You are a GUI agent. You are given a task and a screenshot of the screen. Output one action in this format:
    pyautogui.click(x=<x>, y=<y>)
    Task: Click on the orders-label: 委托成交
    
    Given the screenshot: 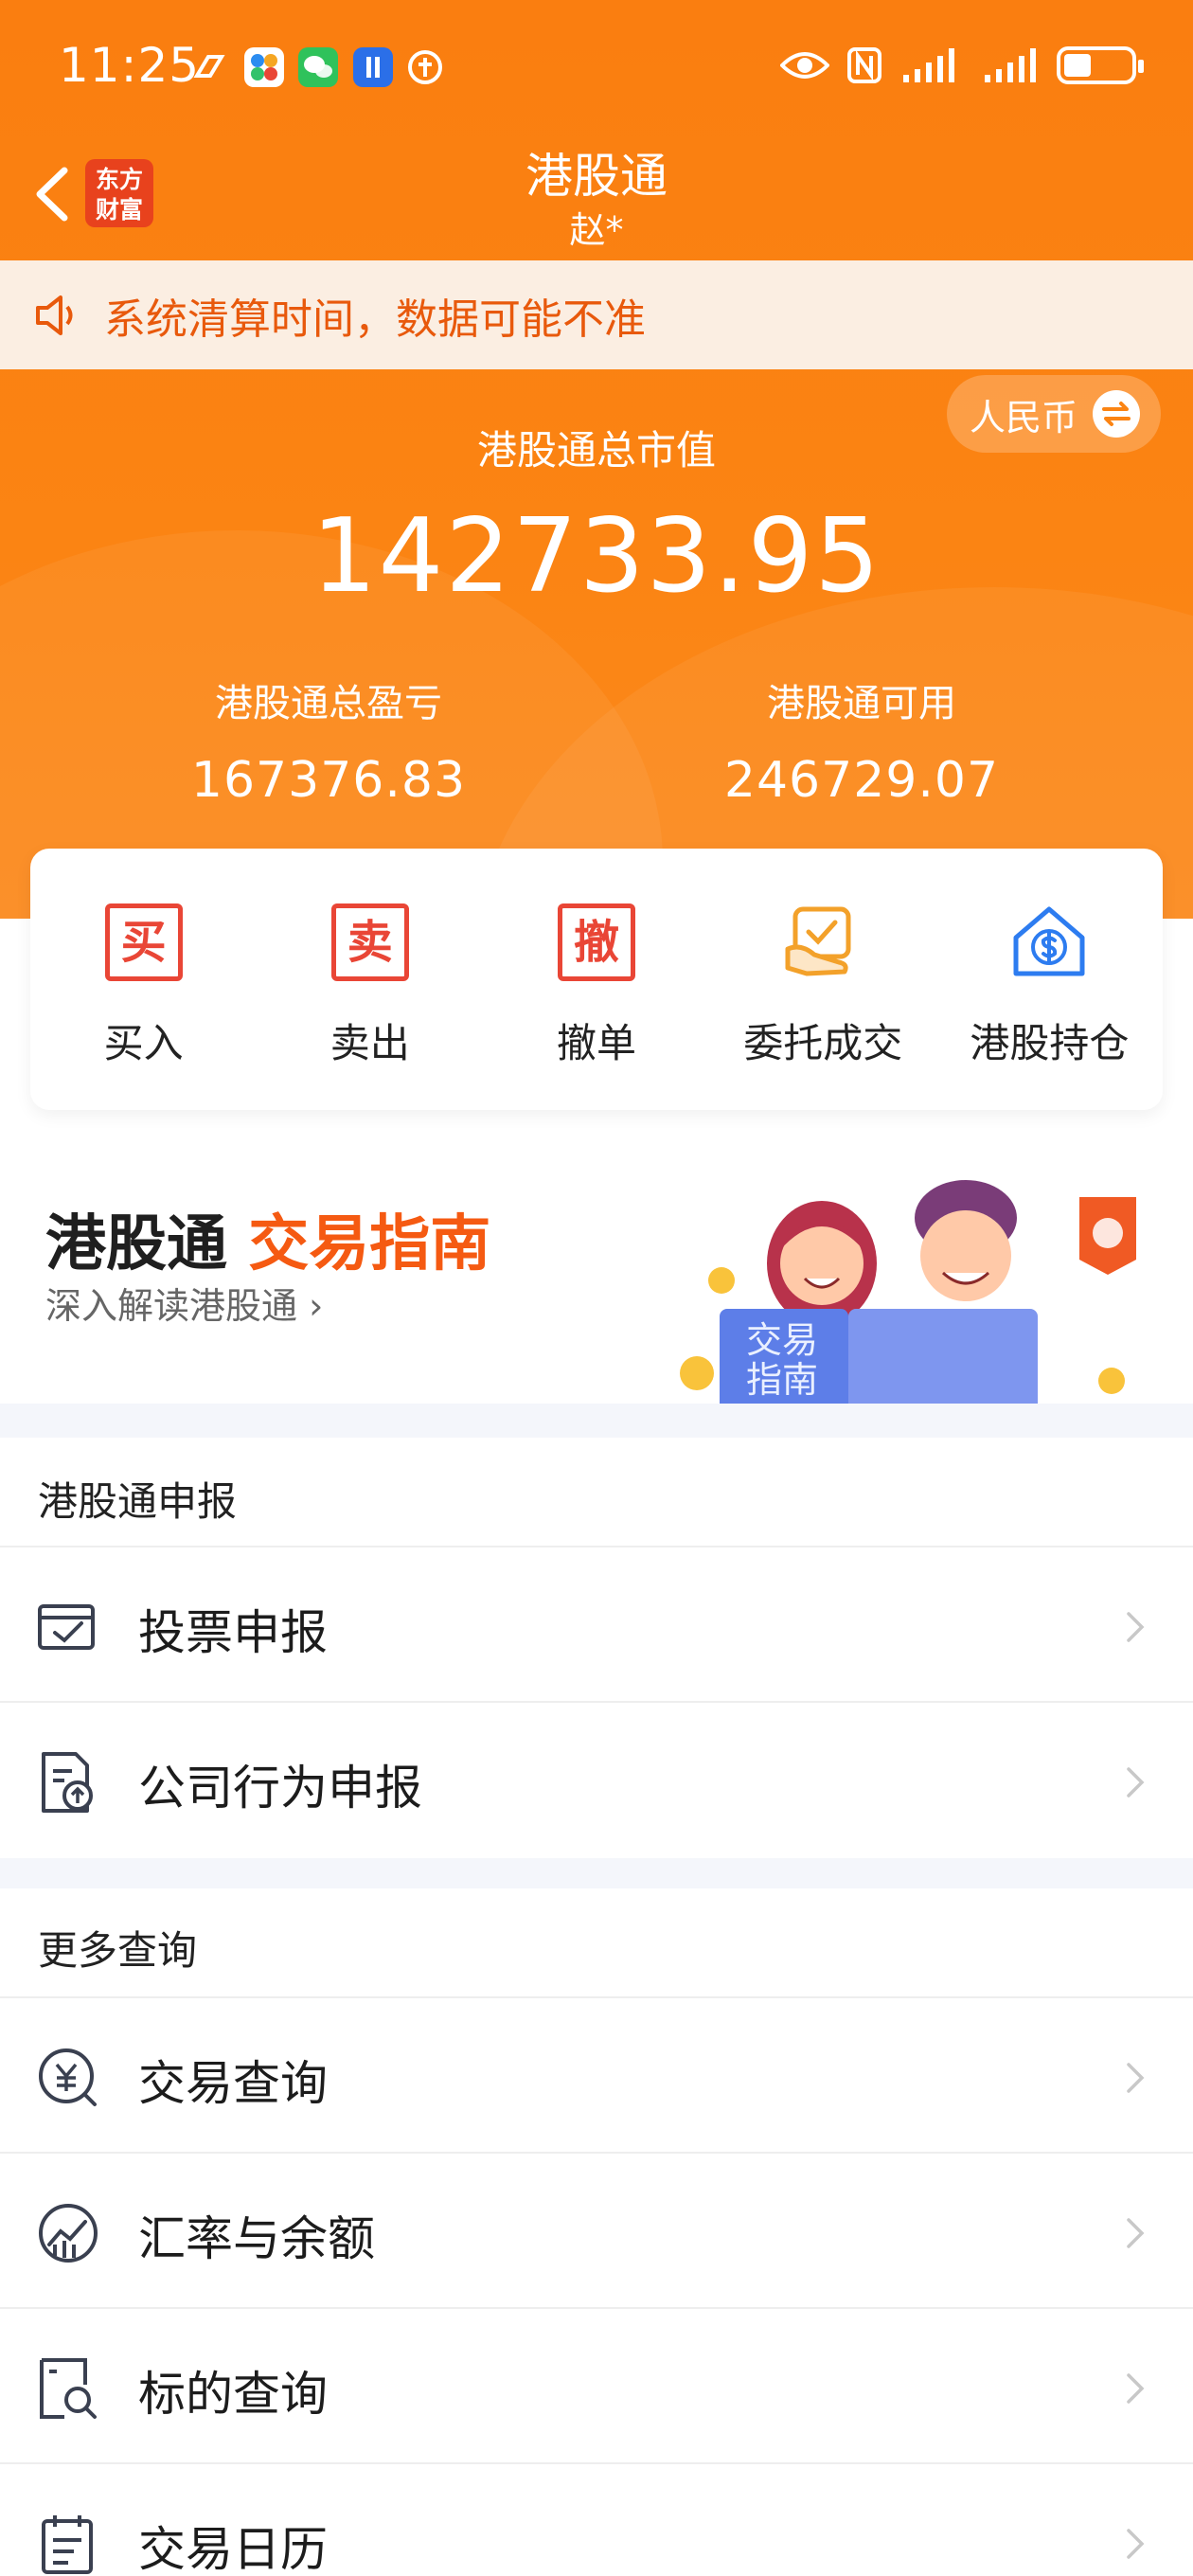 What is the action you would take?
    pyautogui.click(x=823, y=1043)
    